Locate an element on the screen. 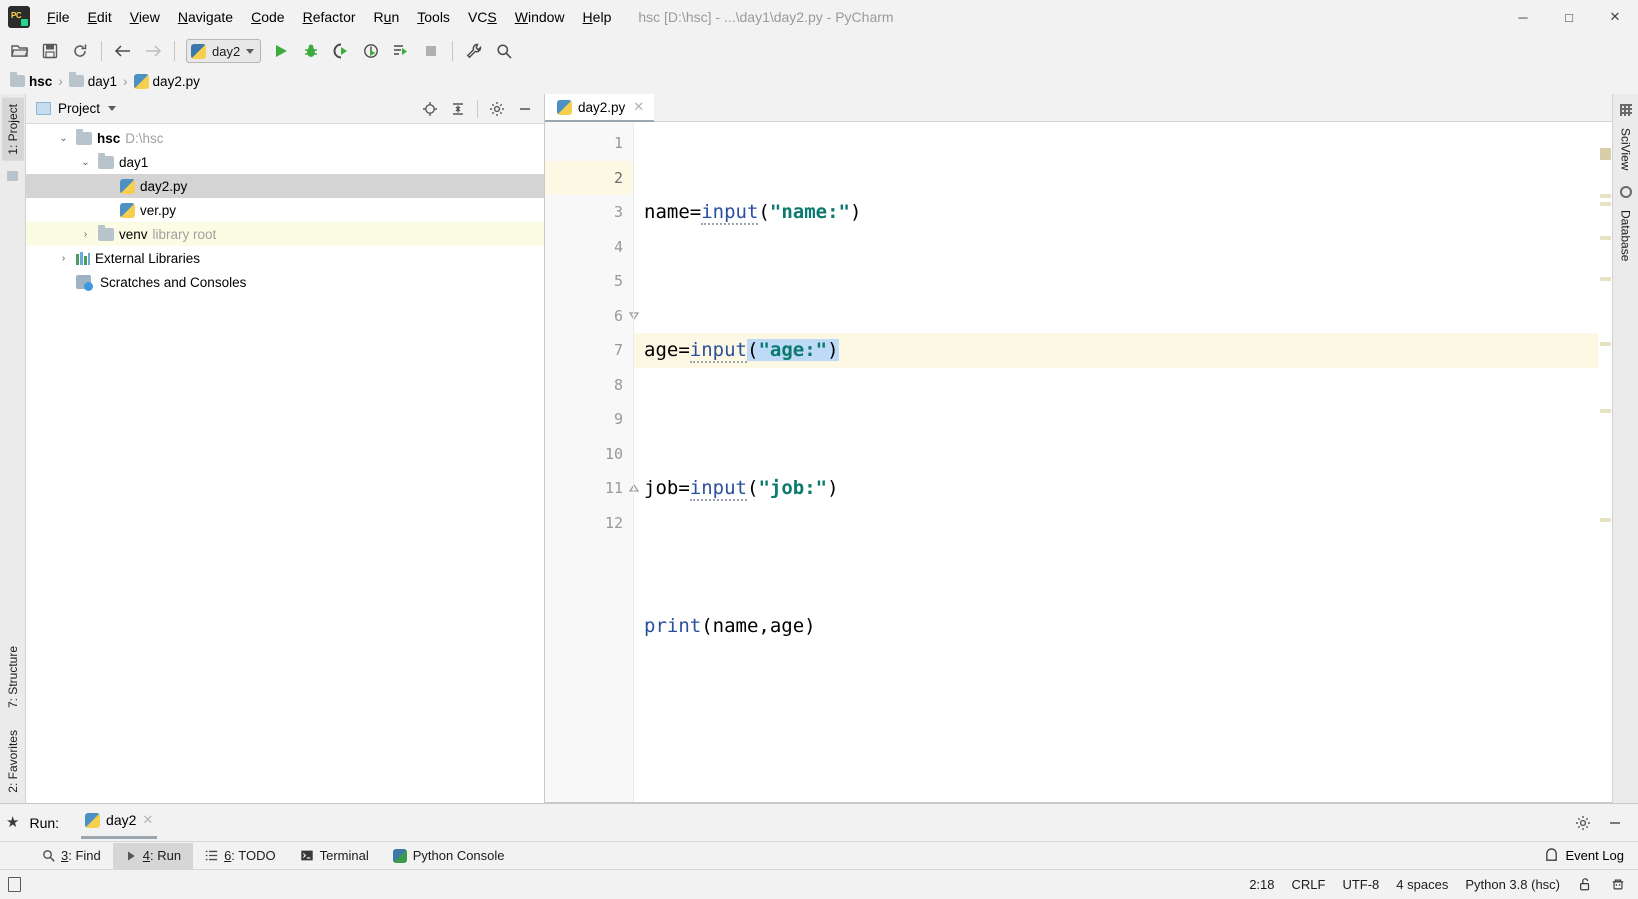 The width and height of the screenshot is (1638, 899). tool-window-find: 3: Find is located at coordinates (71, 856).